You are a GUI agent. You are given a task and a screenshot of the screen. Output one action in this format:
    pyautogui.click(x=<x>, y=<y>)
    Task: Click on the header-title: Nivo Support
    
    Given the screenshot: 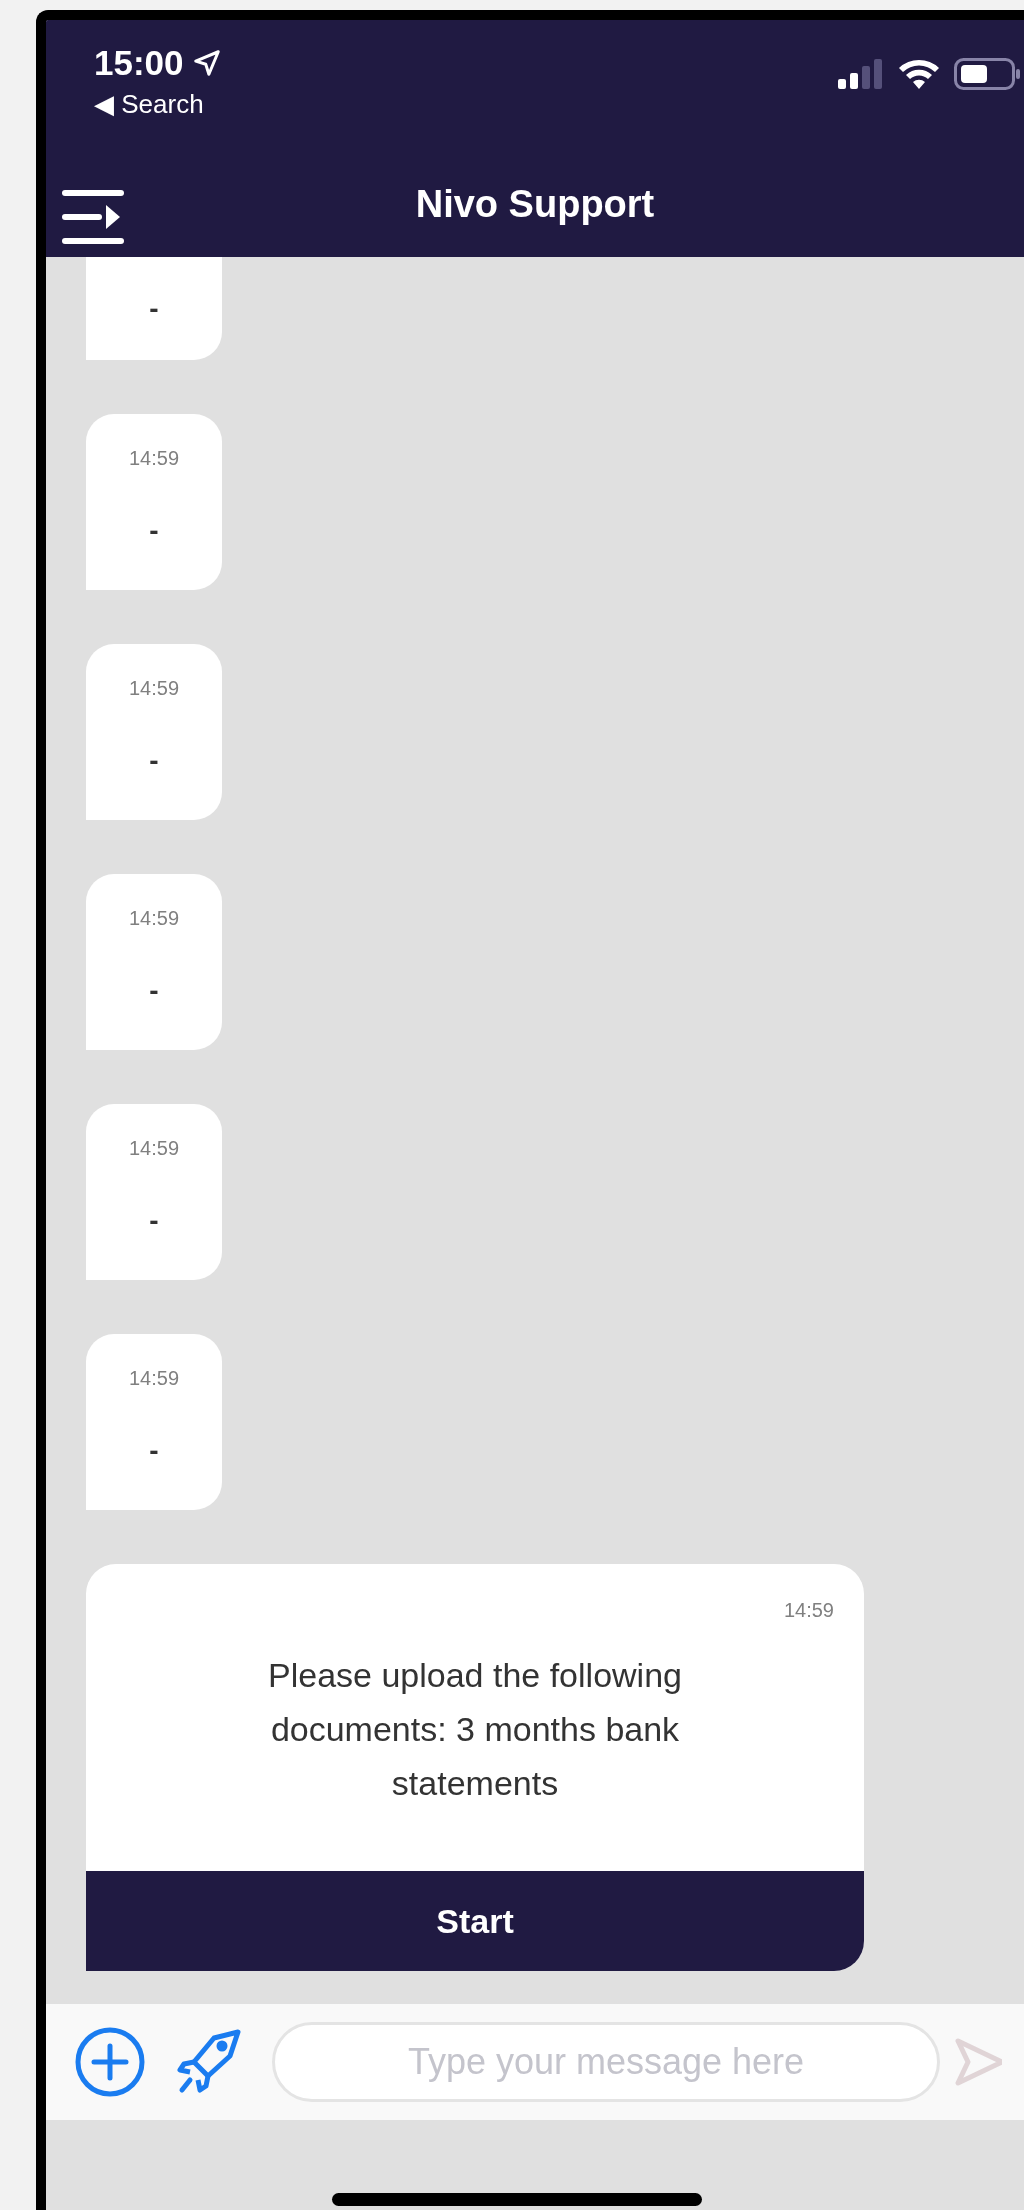 What is the action you would take?
    pyautogui.click(x=535, y=204)
    